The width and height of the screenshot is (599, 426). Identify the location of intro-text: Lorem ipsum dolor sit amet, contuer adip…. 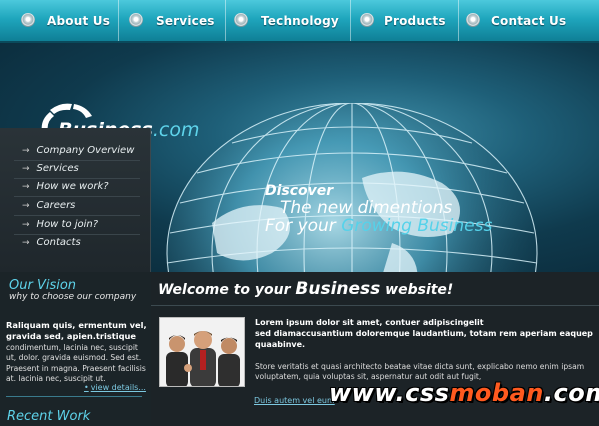
(425, 333).